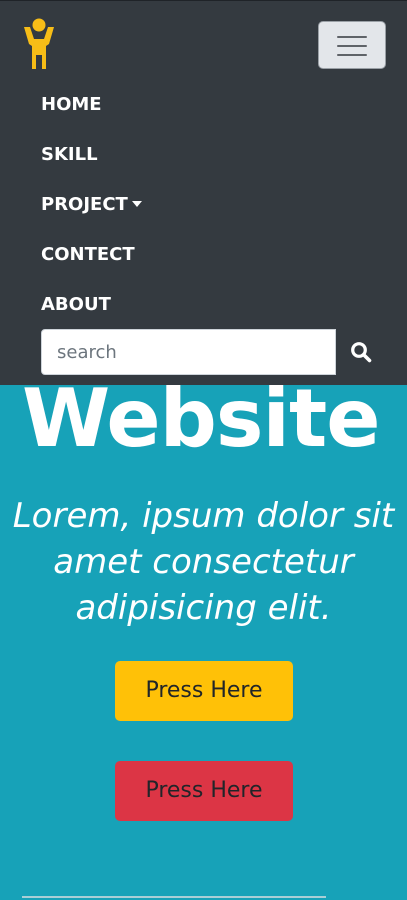  What do you see at coordinates (88, 255) in the screenshot?
I see `nav-link-contect: CONTECT` at bounding box center [88, 255].